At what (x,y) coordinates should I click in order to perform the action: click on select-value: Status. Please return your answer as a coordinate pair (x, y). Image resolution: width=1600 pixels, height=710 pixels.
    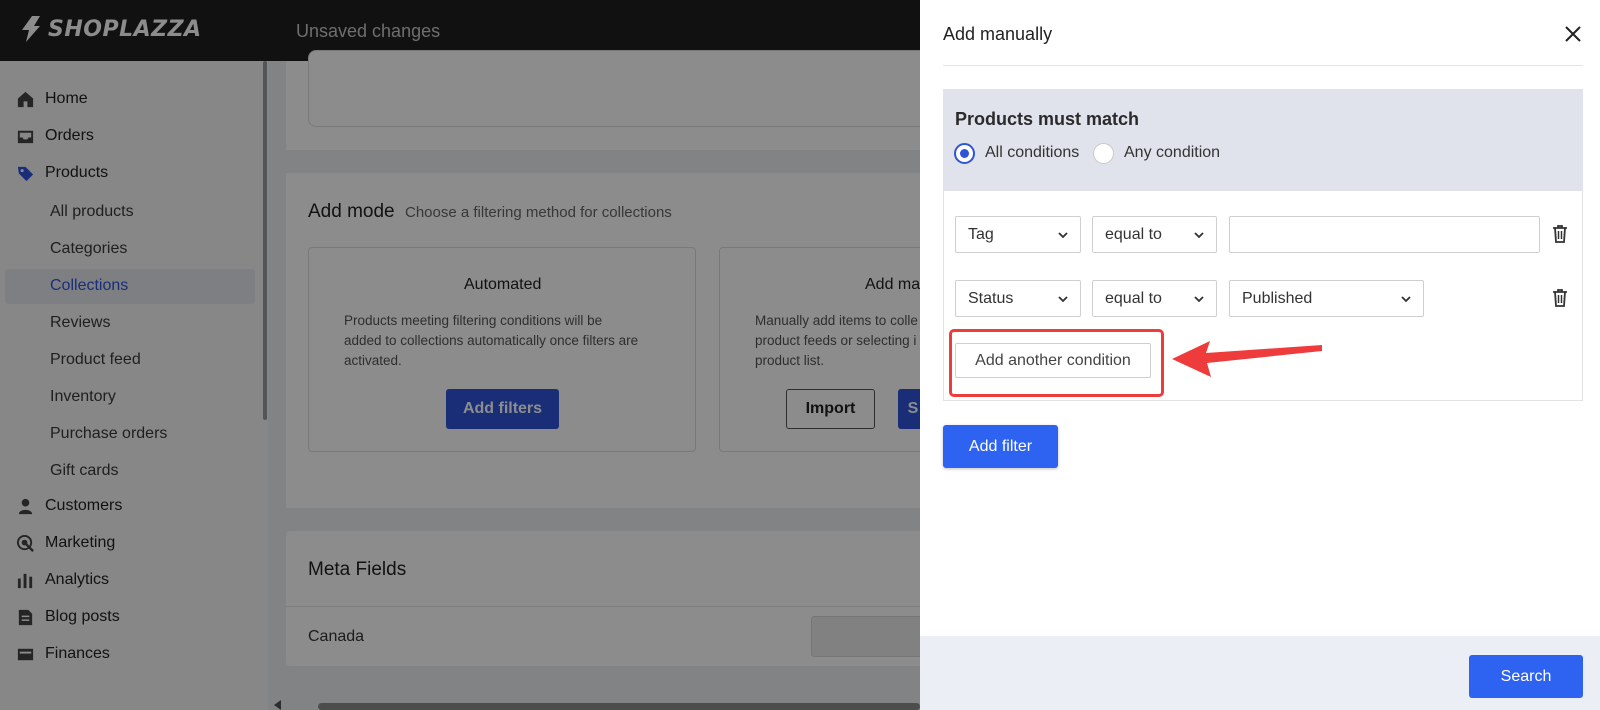
    Looking at the image, I should click on (991, 298).